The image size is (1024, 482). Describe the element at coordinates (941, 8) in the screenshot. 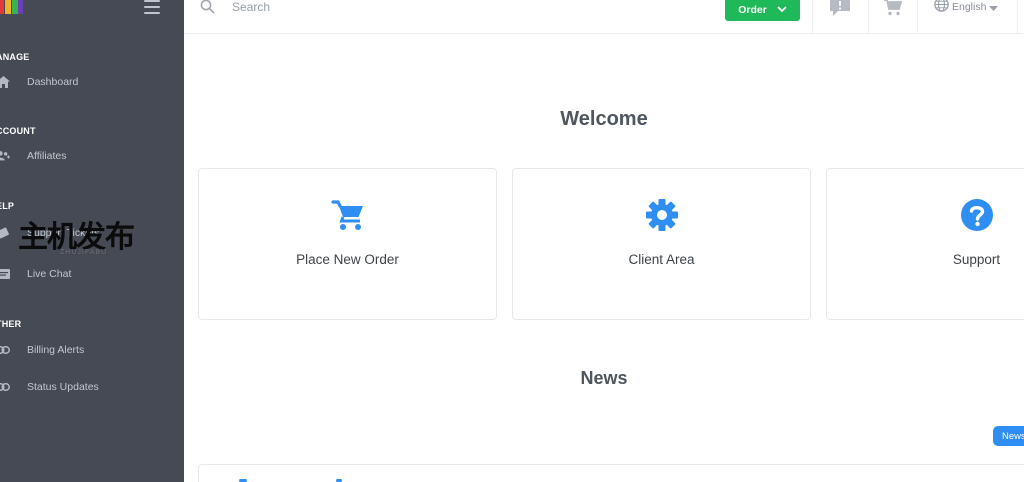

I see `globe-icon` at that location.